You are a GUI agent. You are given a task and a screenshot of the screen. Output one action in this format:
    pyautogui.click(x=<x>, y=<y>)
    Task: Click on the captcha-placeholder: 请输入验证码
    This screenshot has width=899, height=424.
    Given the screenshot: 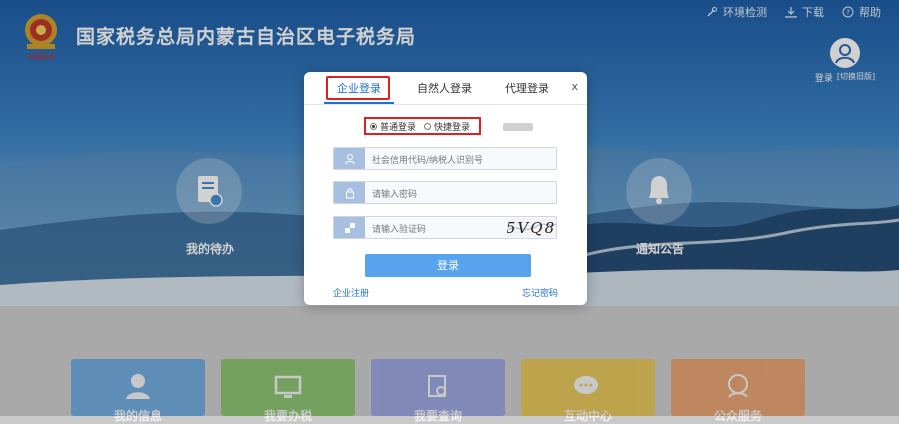 What is the action you would take?
    pyautogui.click(x=399, y=230)
    